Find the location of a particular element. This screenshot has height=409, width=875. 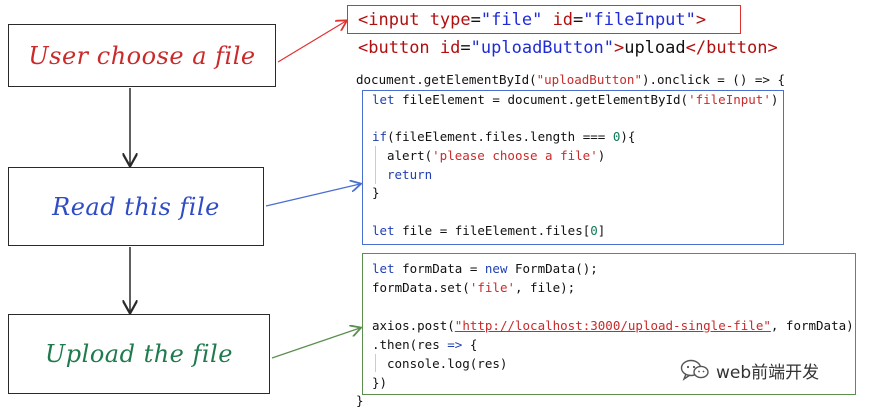

connector-to-html is located at coordinates (311, 42).